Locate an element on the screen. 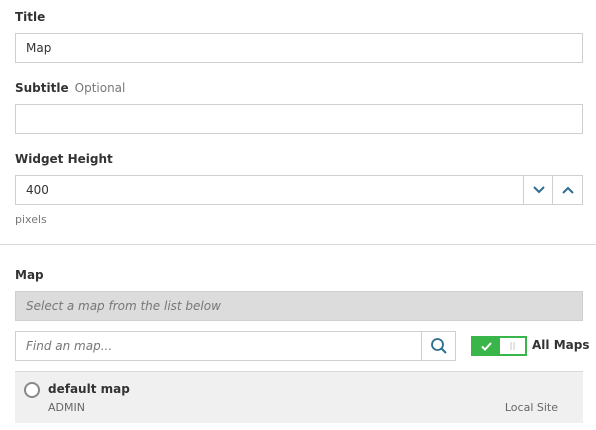 This screenshot has height=430, width=596. map-site: Local Site is located at coordinates (531, 407).